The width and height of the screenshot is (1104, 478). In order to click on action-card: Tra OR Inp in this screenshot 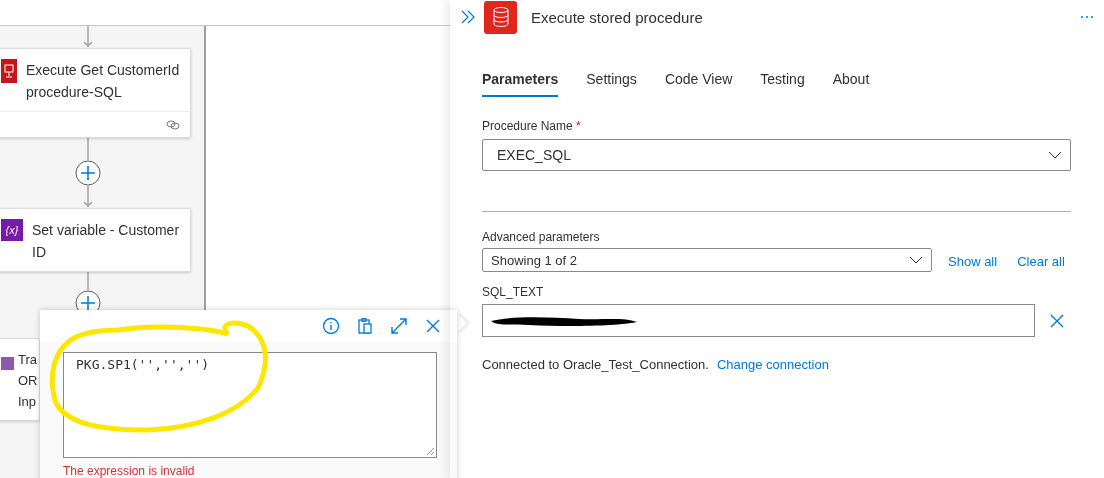, I will do `click(20, 379)`.